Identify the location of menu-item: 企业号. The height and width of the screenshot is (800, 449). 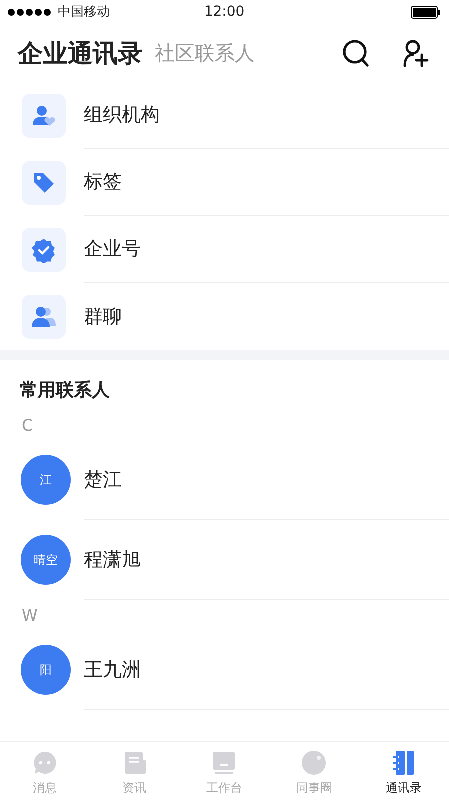
(112, 249).